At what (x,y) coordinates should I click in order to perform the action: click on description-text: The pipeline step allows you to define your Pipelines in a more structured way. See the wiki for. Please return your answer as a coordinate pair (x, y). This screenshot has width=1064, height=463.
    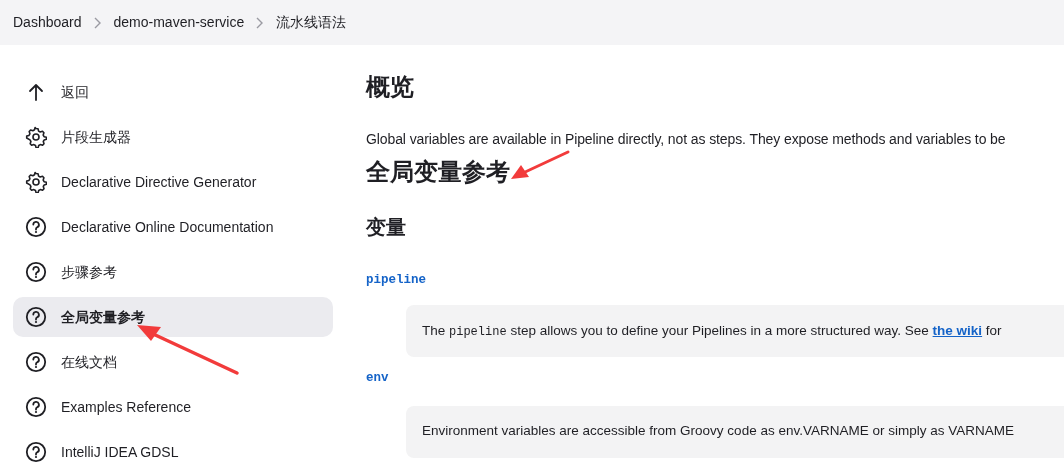
    Looking at the image, I should click on (712, 331).